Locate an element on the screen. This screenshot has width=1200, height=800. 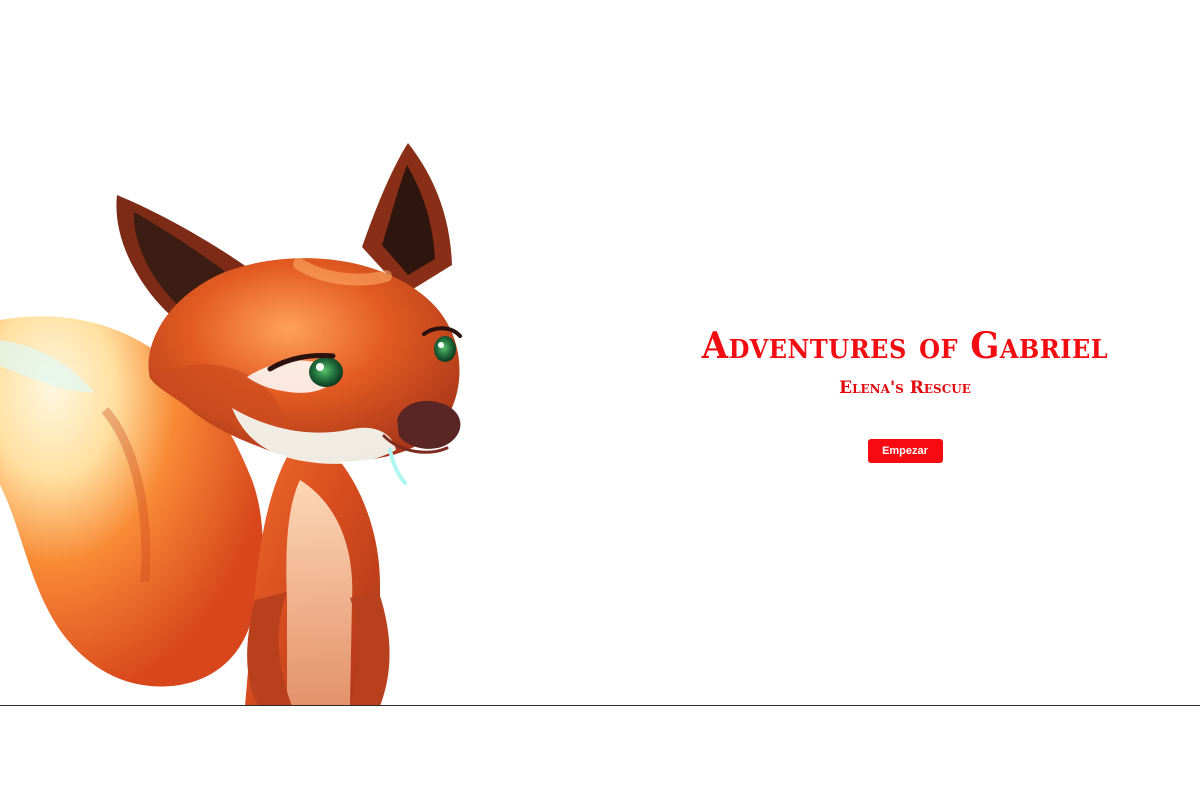
game-title: Adventures of Gabriel is located at coordinates (905, 346).